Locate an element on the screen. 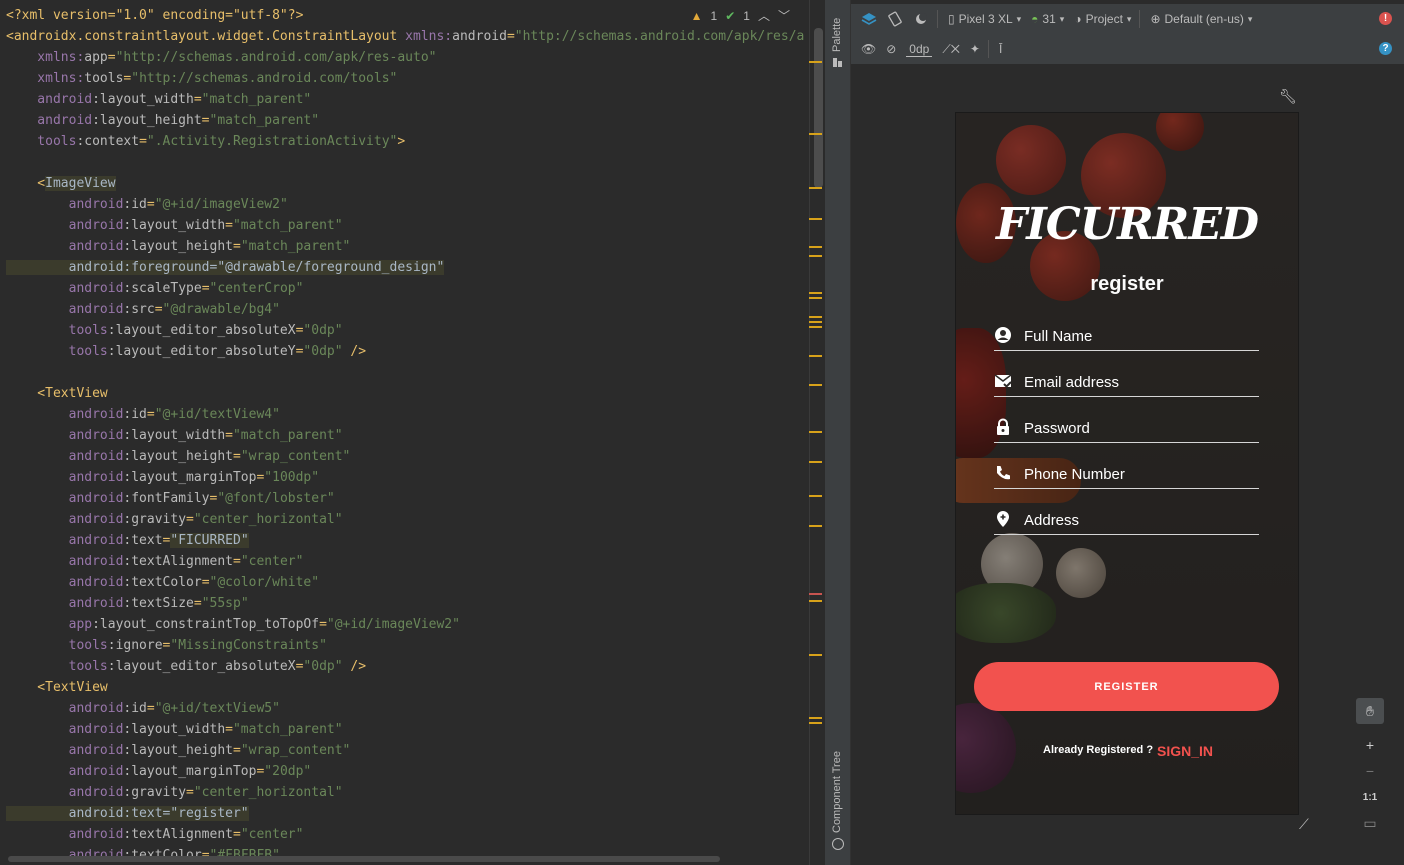 This screenshot has height=865, width=1404. code-line: android:id="@+id/textView4" is located at coordinates (405, 414).